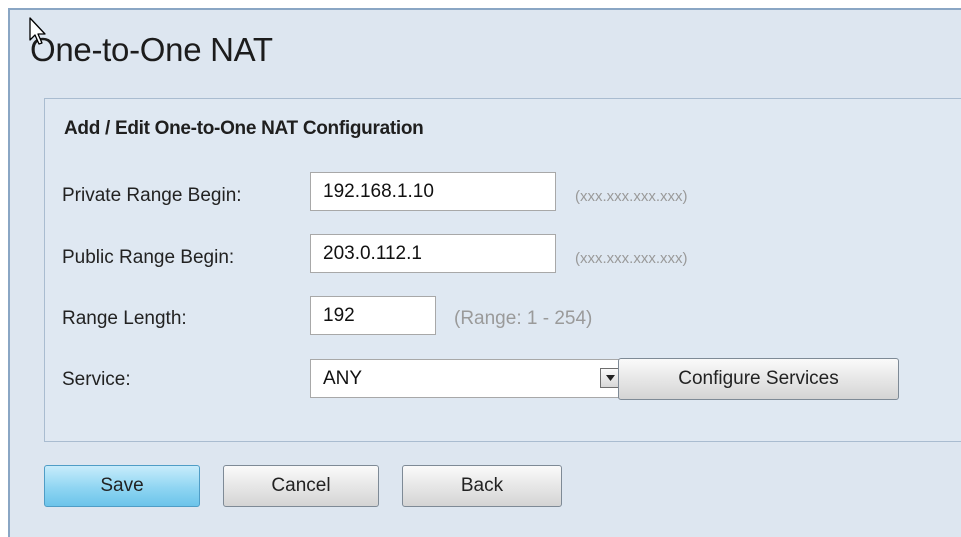 The height and width of the screenshot is (537, 961). I want to click on back-button: Back, so click(482, 486).